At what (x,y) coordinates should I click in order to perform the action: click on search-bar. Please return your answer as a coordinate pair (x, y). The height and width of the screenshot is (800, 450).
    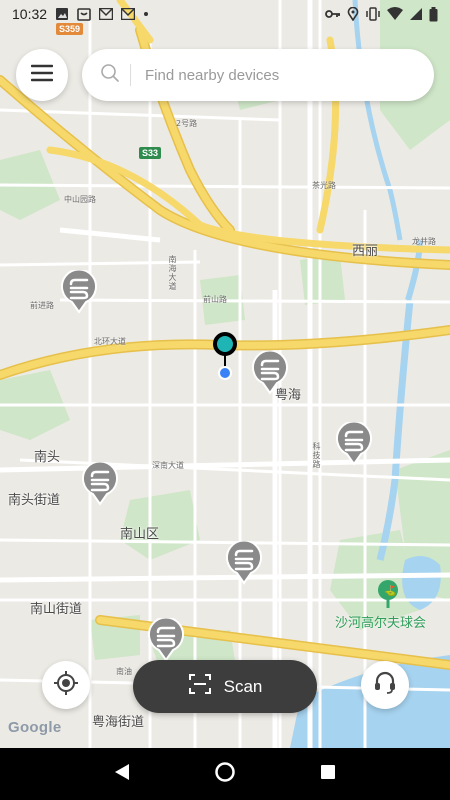
    Looking at the image, I should click on (258, 75).